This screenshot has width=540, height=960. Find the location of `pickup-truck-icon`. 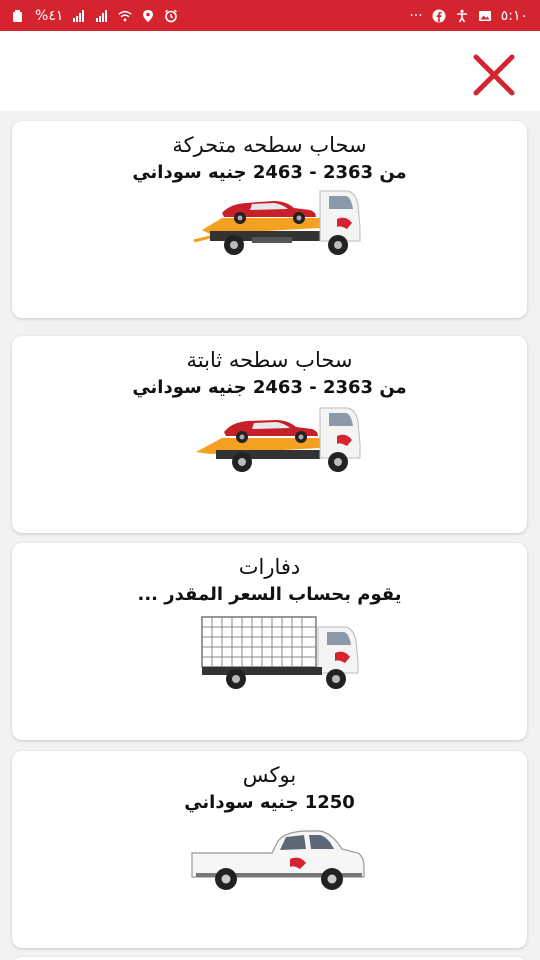

pickup-truck-icon is located at coordinates (278, 860).